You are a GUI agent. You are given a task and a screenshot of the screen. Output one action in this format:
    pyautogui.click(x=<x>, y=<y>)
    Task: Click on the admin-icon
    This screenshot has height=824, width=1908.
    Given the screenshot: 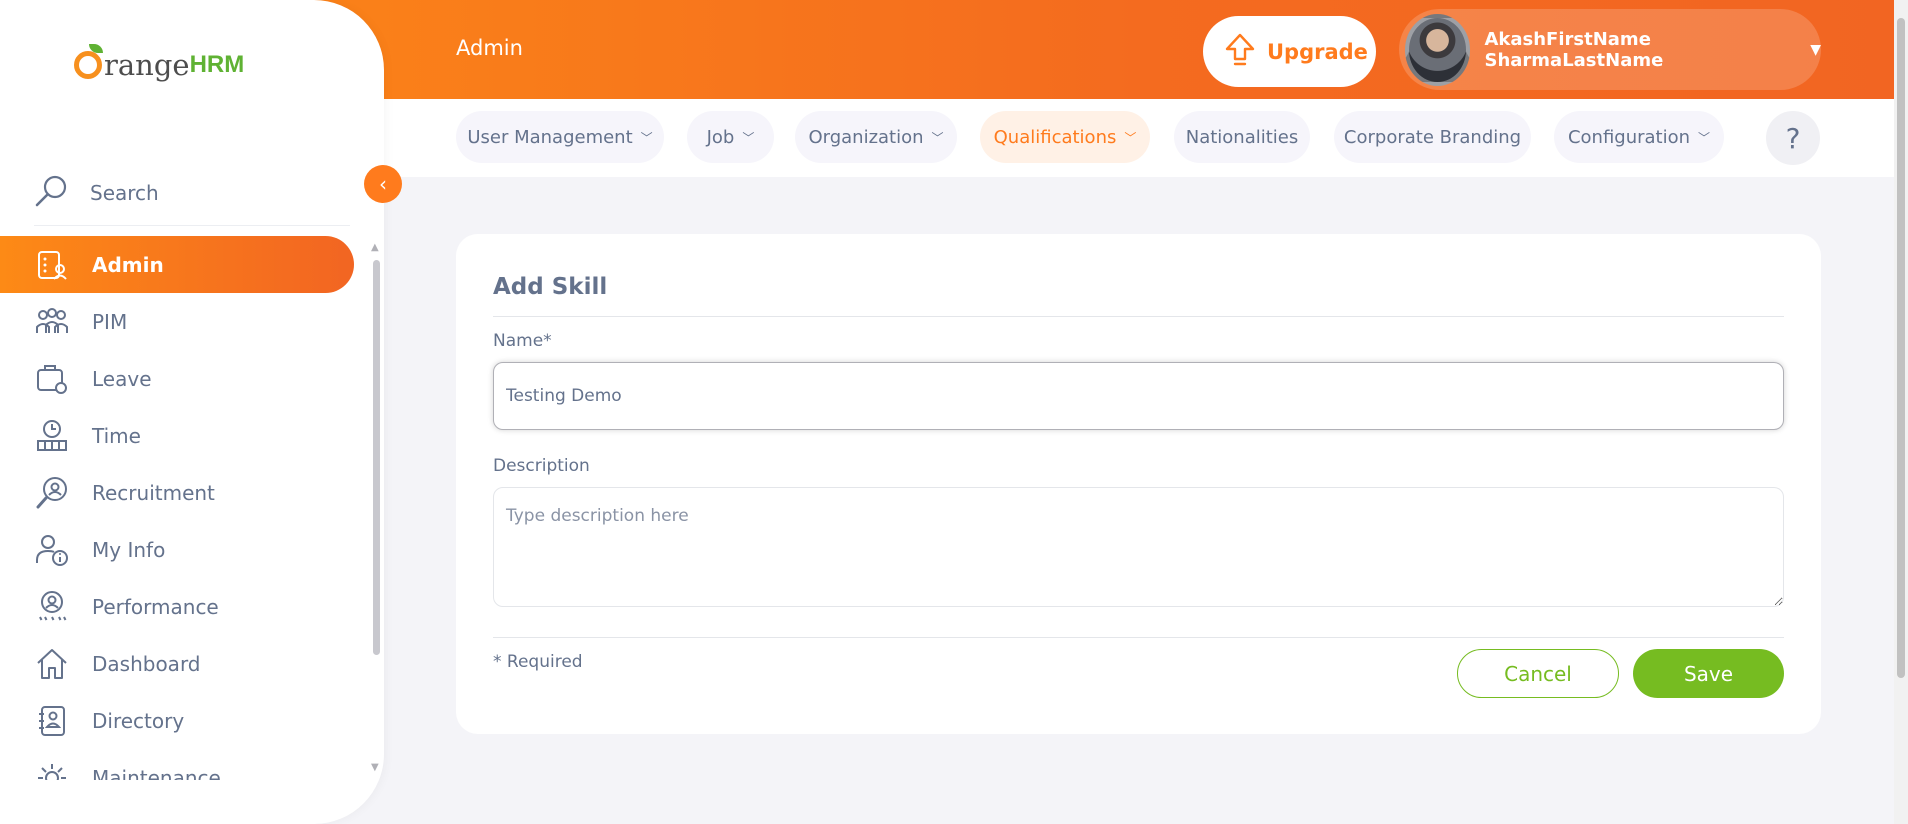 What is the action you would take?
    pyautogui.click(x=52, y=265)
    